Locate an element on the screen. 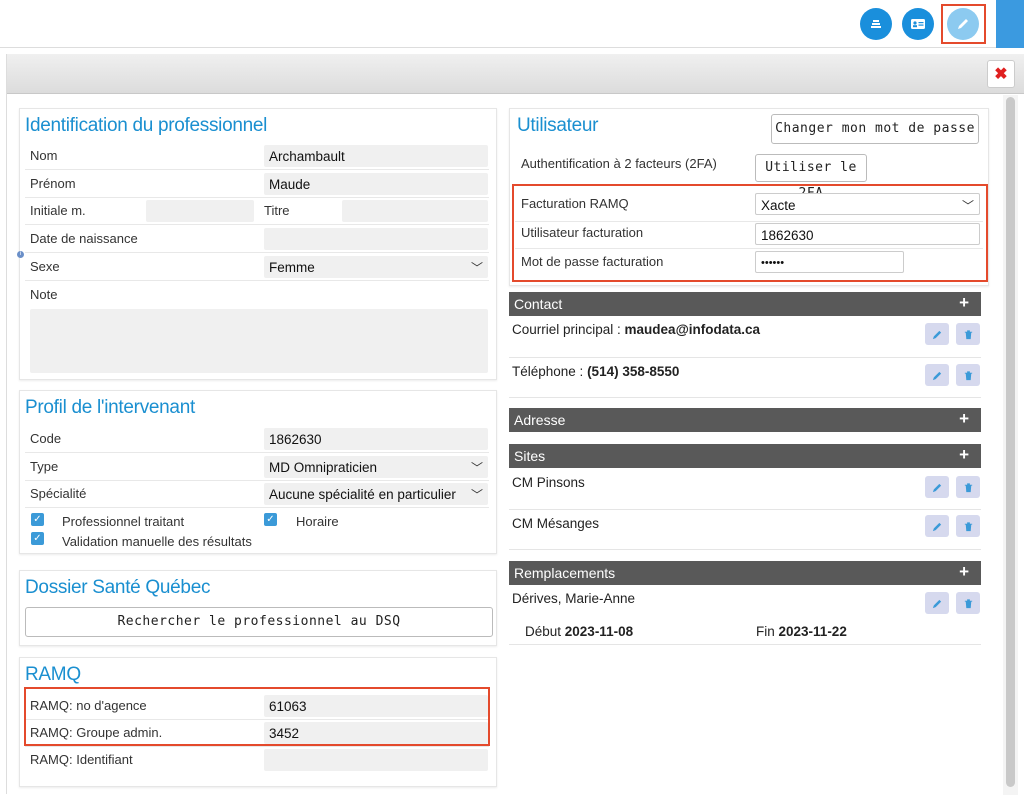 The width and height of the screenshot is (1024, 795). id-card-icon is located at coordinates (918, 24).